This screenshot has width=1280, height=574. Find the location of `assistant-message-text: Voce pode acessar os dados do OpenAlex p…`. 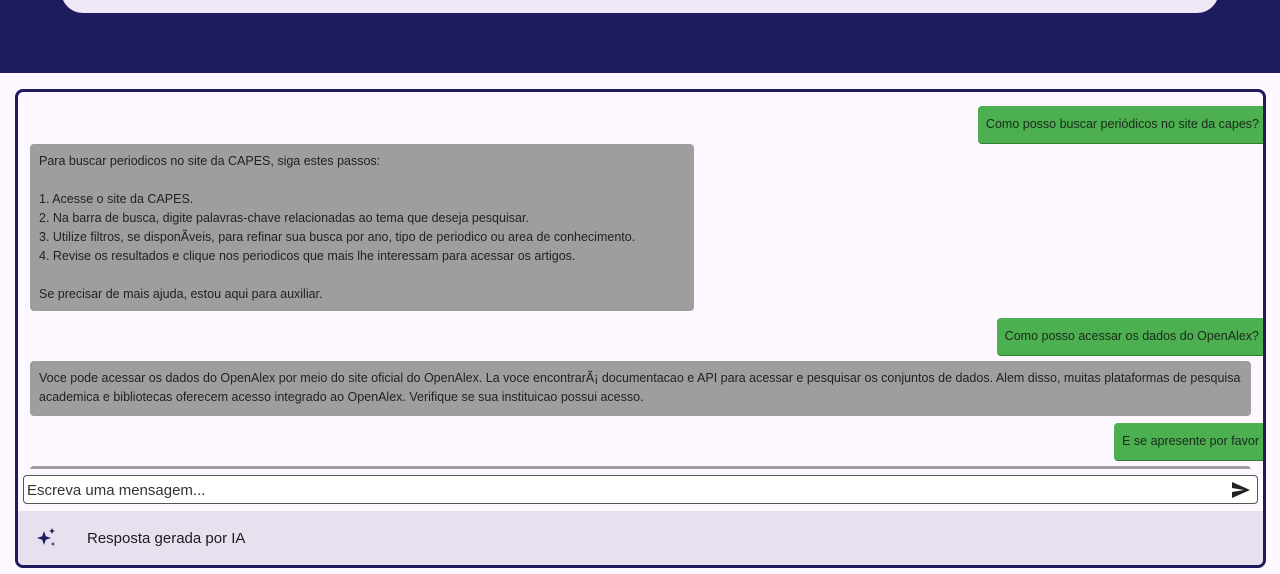

assistant-message-text: Voce pode acessar os dados do OpenAlex p… is located at coordinates (640, 387).